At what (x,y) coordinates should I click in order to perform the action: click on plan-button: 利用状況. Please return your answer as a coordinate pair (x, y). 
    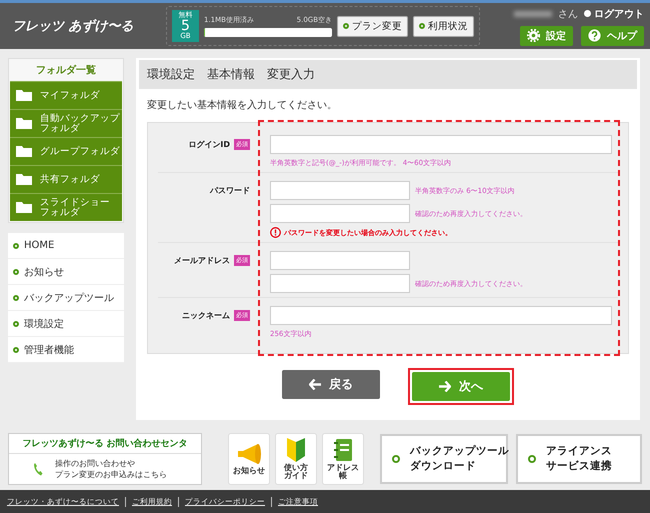
    Looking at the image, I should click on (443, 26).